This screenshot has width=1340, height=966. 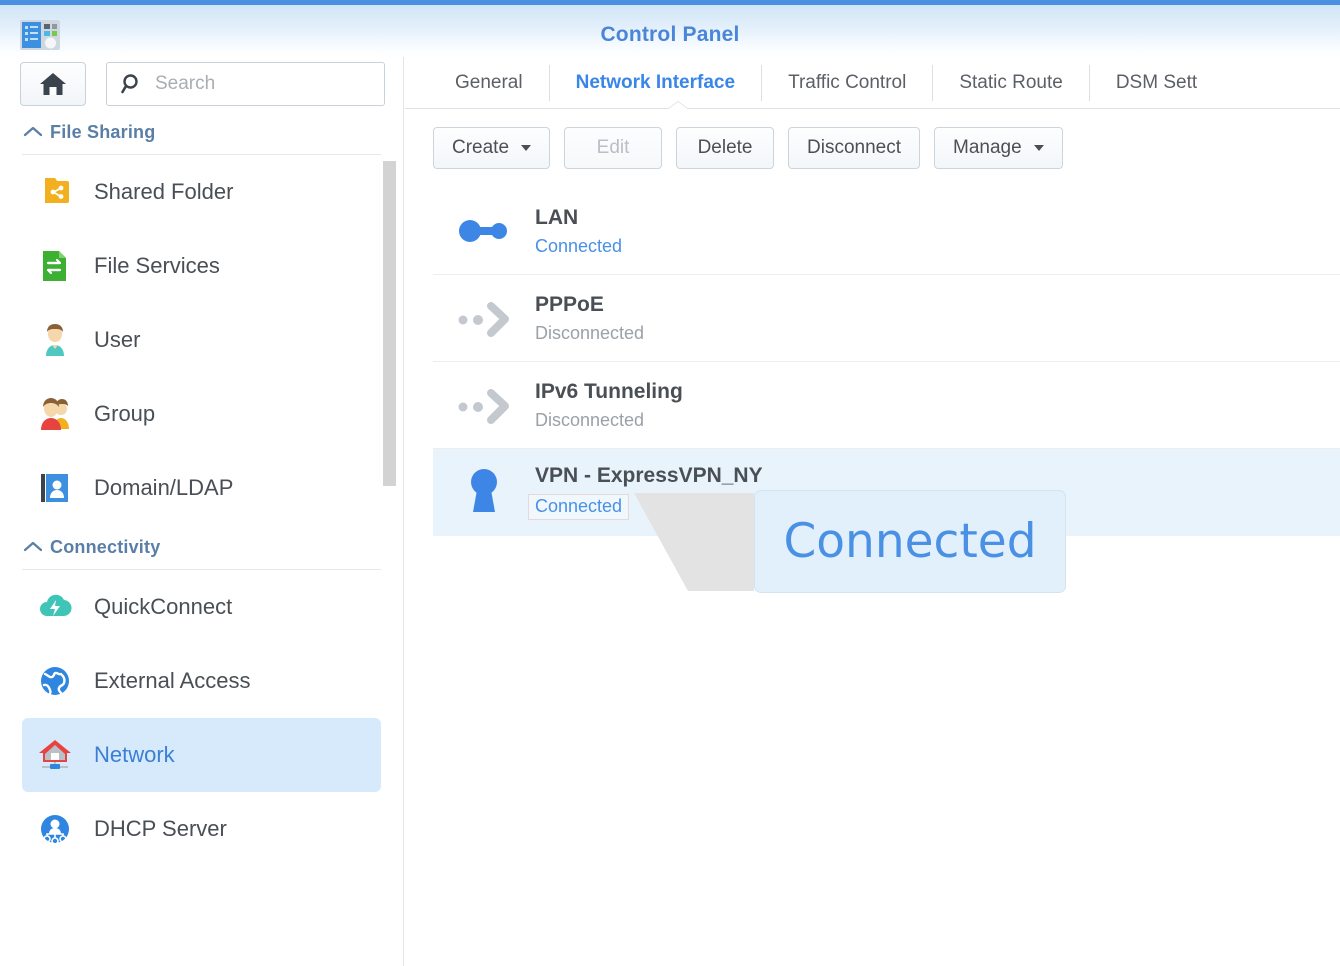 What do you see at coordinates (55, 681) in the screenshot?
I see `external-access-icon` at bounding box center [55, 681].